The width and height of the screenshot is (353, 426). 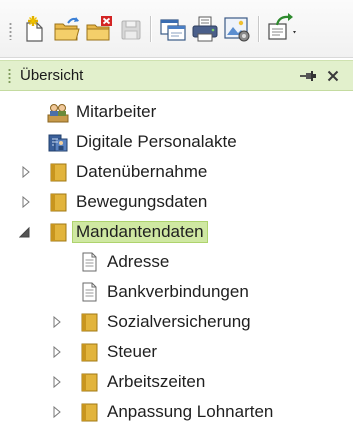 I want to click on print-button, so click(x=205, y=29).